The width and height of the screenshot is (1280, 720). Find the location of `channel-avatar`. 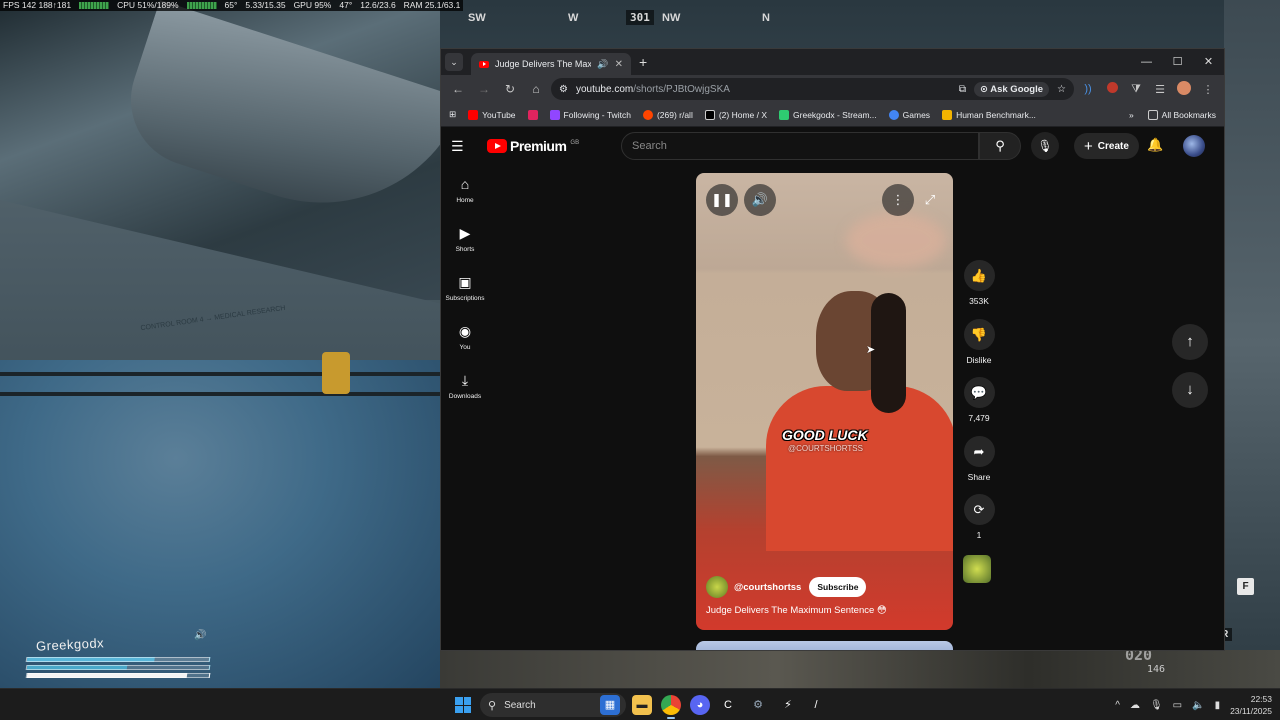

channel-avatar is located at coordinates (717, 587).